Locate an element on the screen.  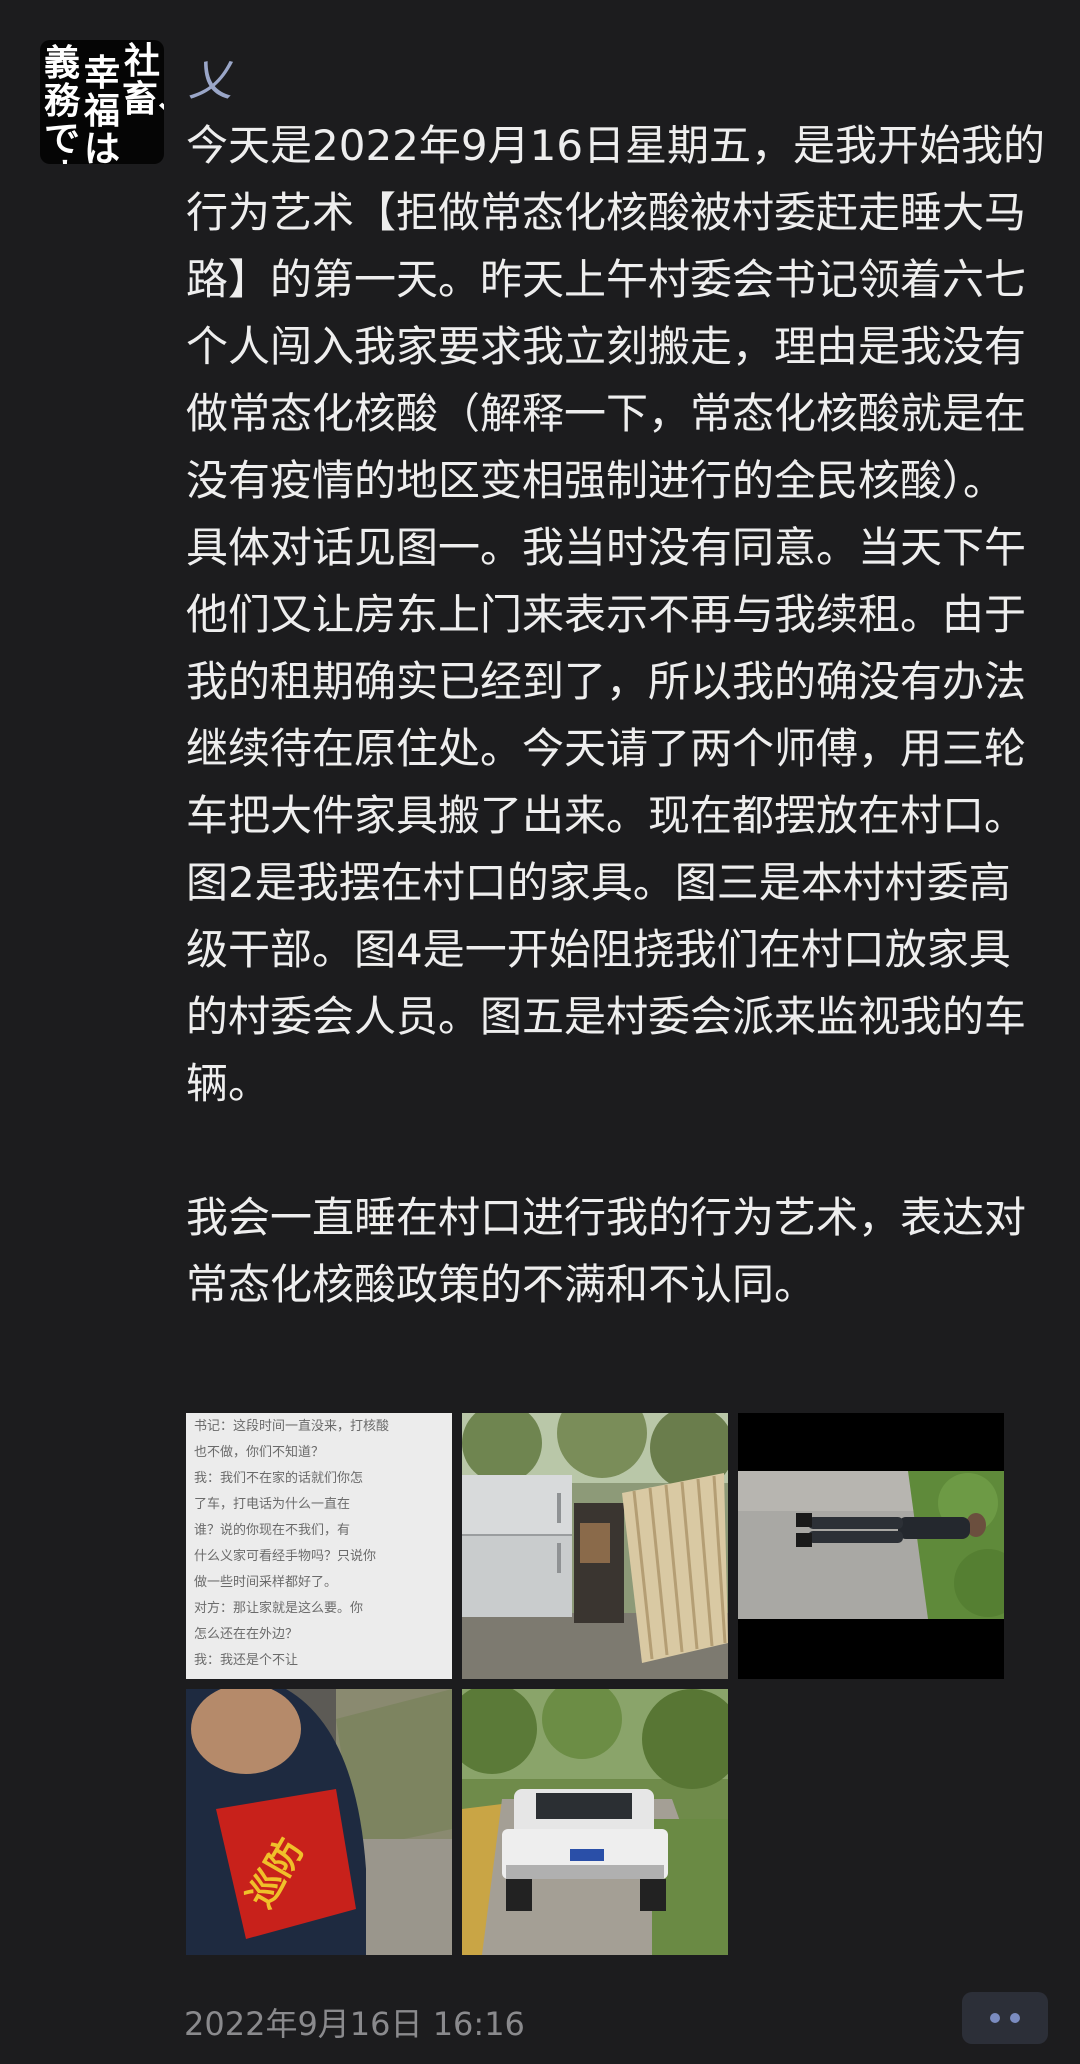
image-5-monitoring-vehicle is located at coordinates (595, 1822).